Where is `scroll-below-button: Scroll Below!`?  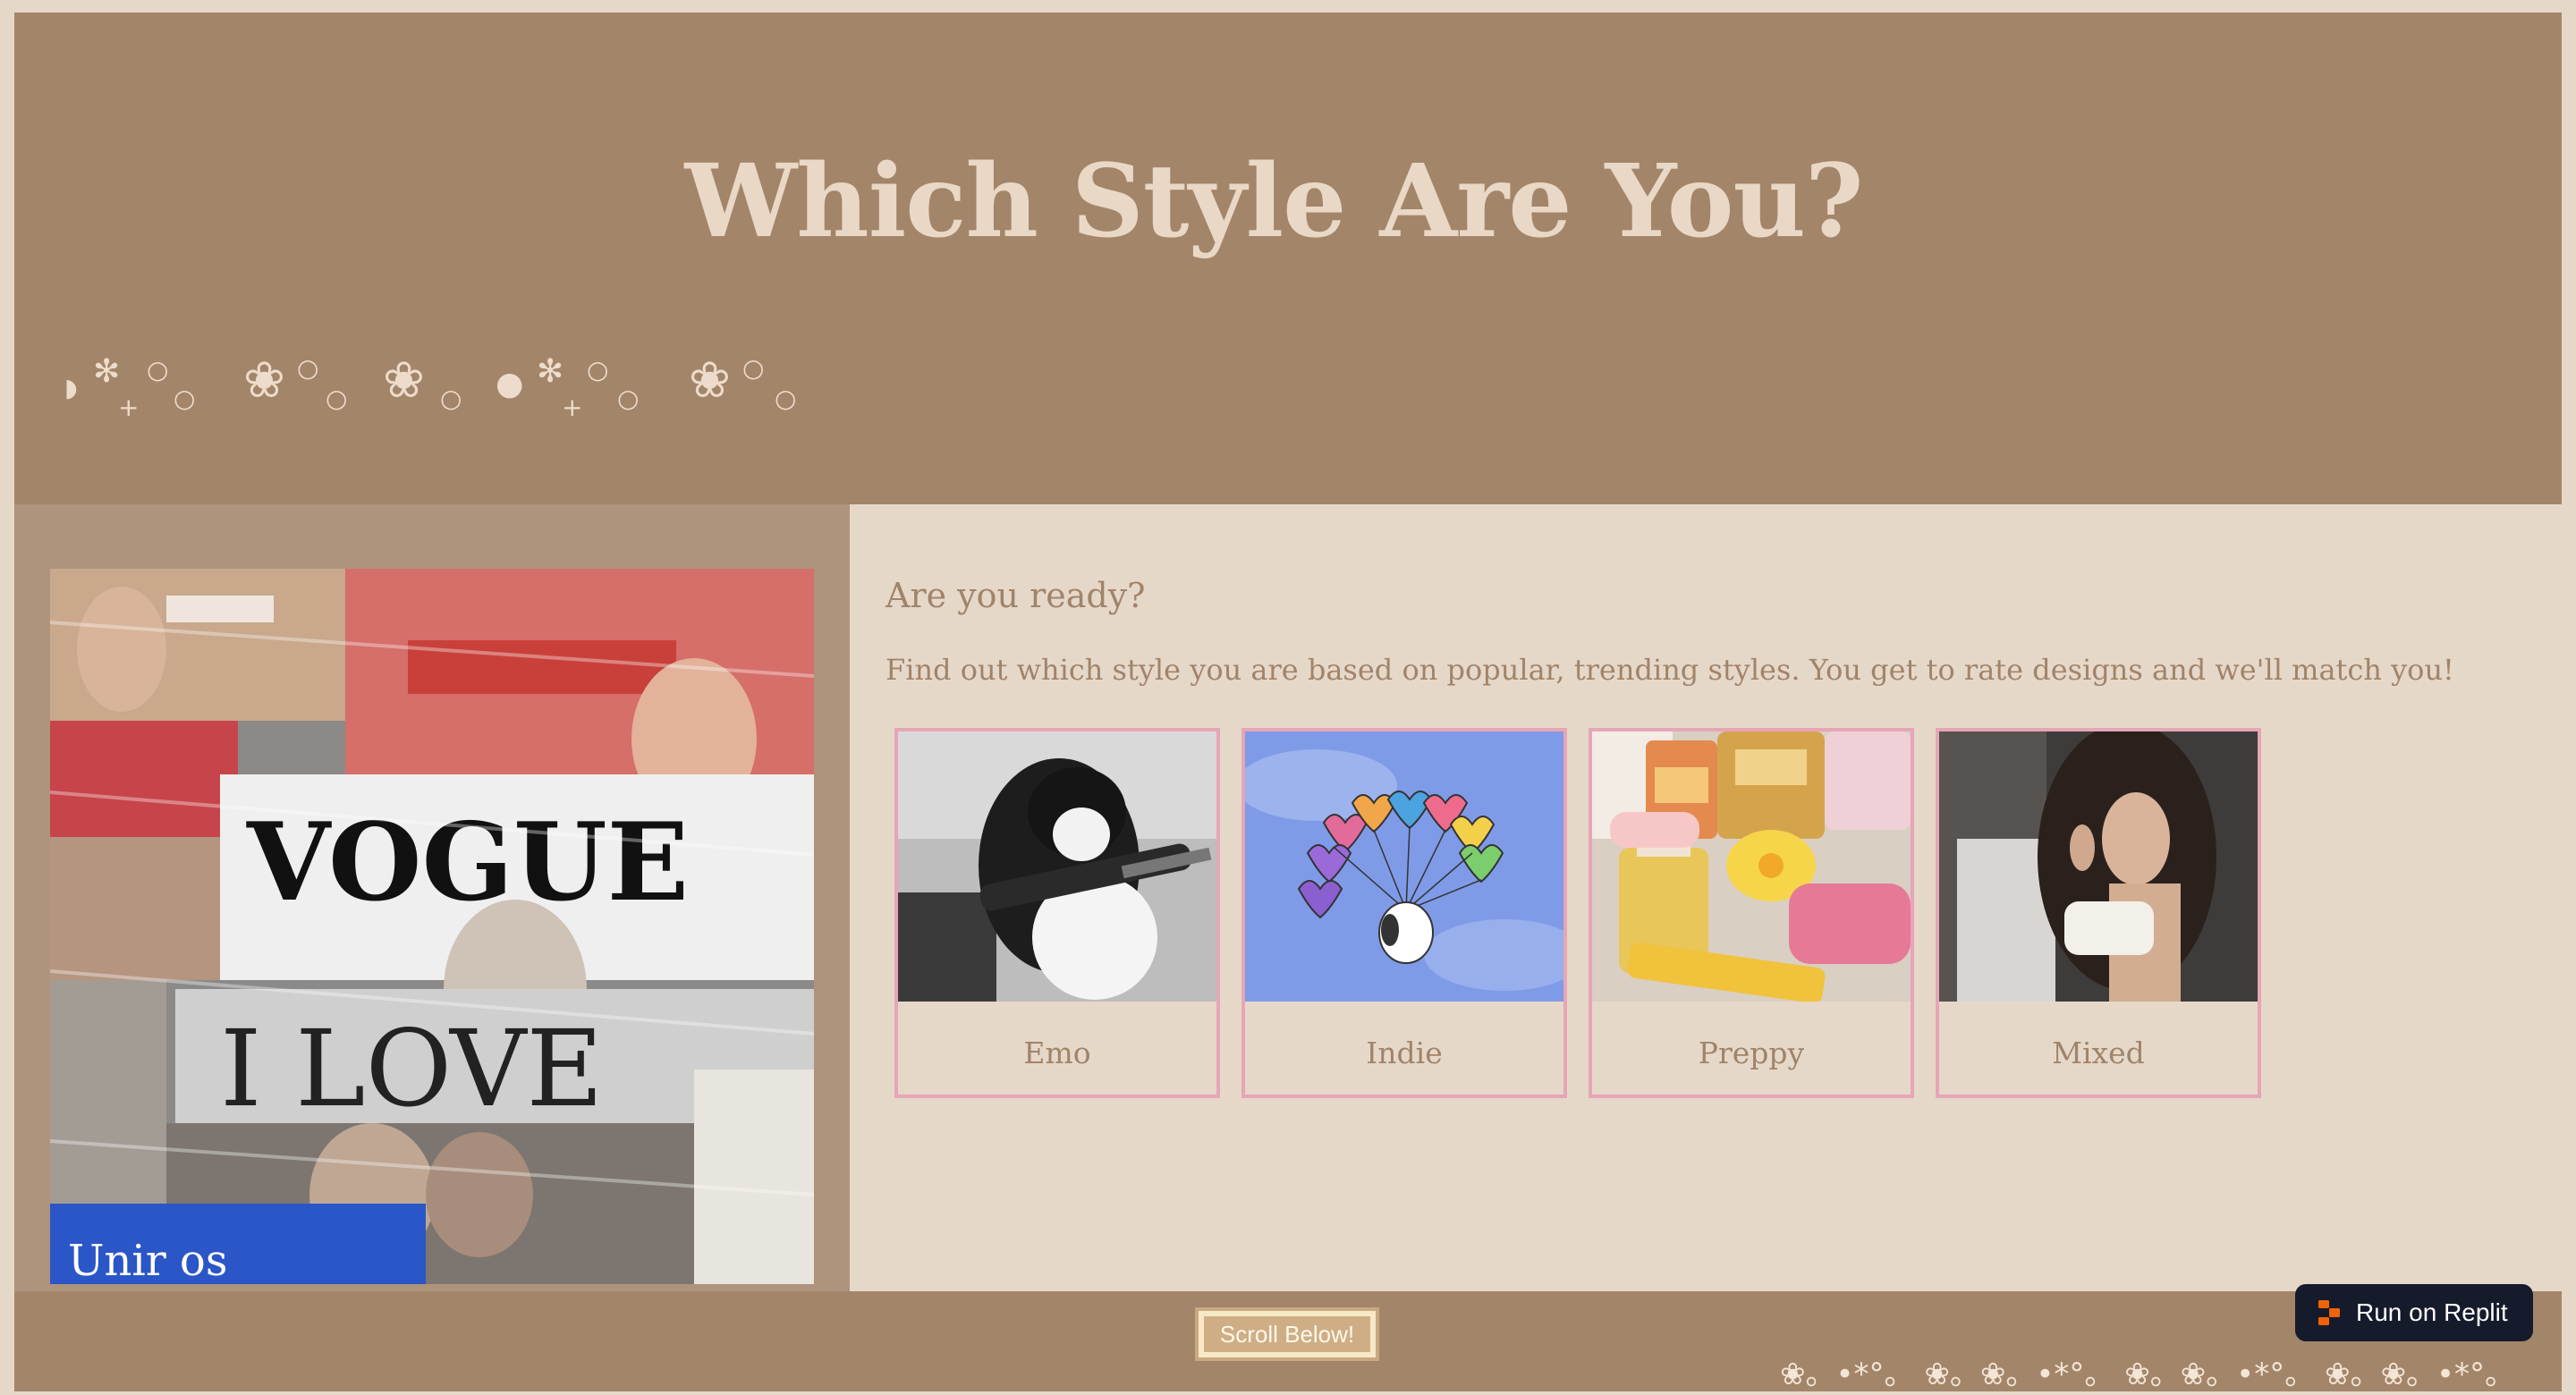 scroll-below-button: Scroll Below! is located at coordinates (1287, 1334).